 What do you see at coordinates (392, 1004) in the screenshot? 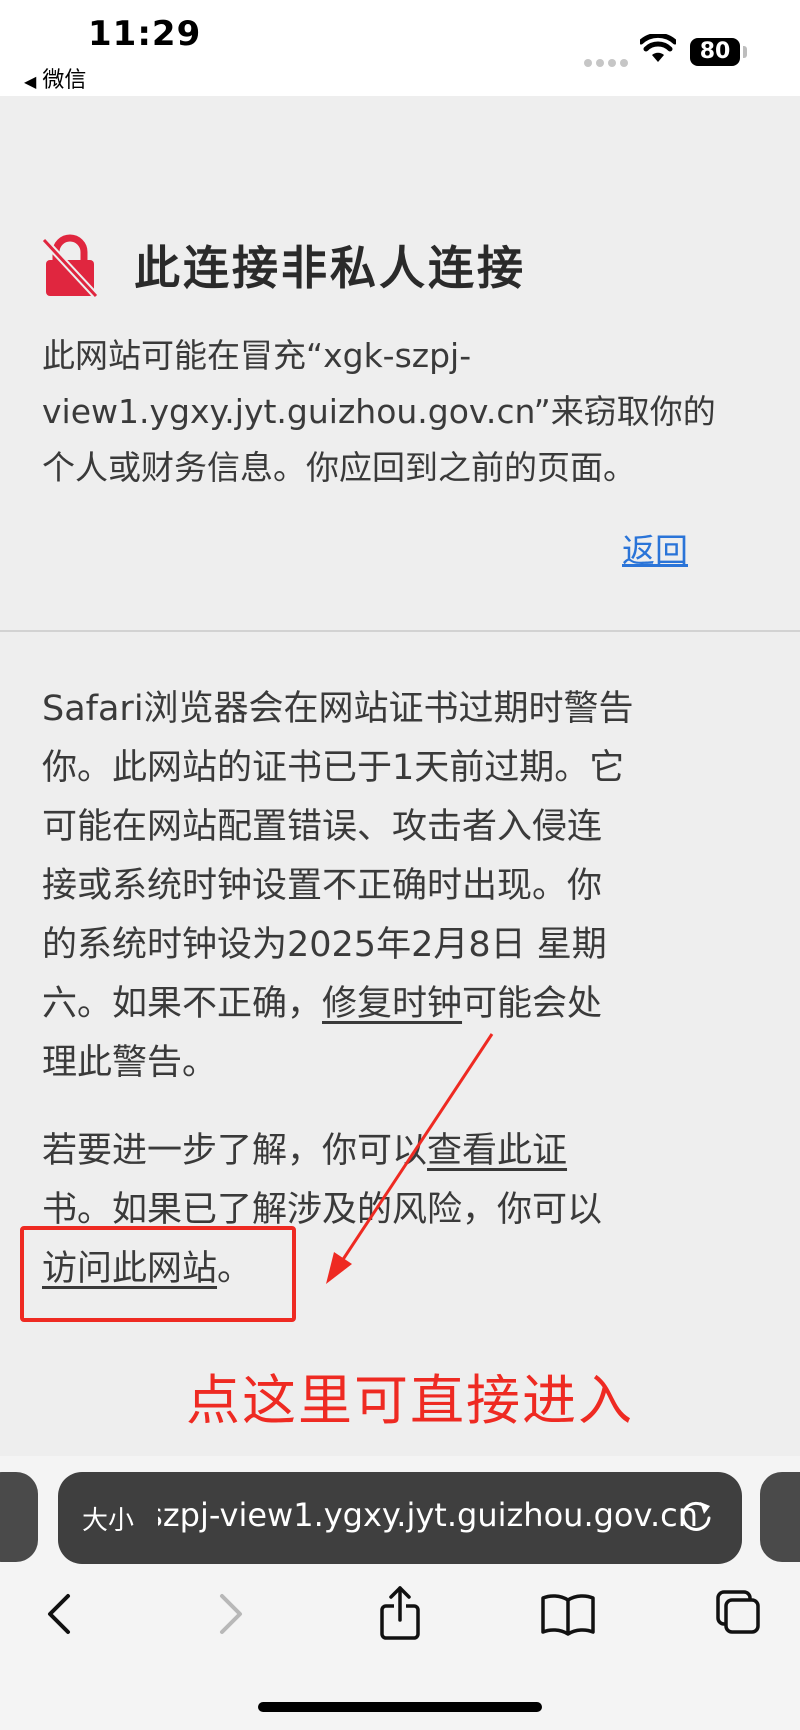
I see `fix-clock-link: 修复时钟` at bounding box center [392, 1004].